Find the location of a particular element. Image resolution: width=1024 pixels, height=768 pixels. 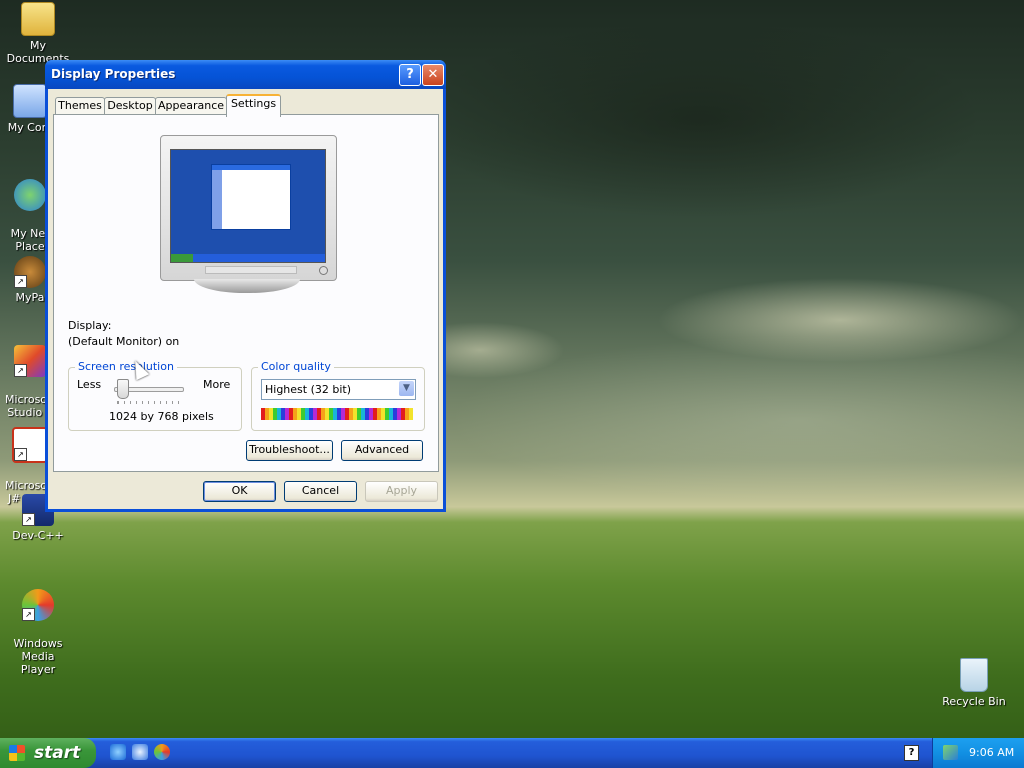

windows-logo-icon is located at coordinates (17, 753).